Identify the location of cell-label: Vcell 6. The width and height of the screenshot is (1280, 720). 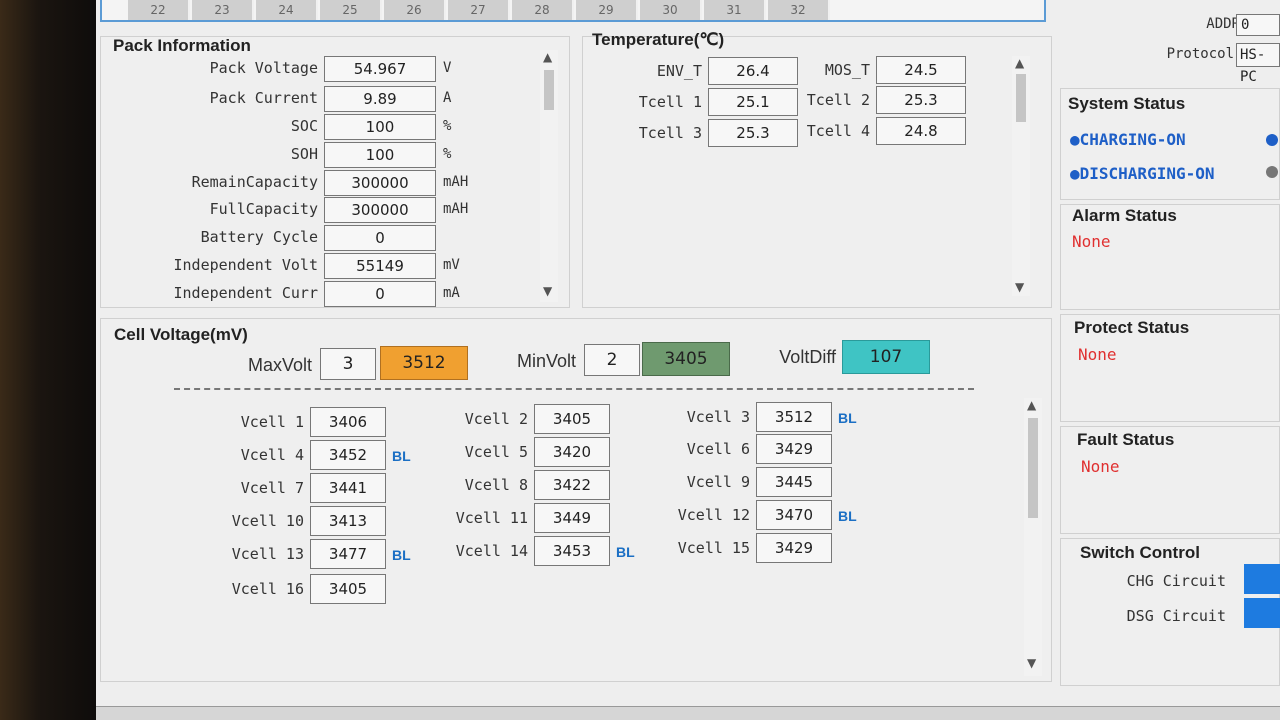
(718, 449).